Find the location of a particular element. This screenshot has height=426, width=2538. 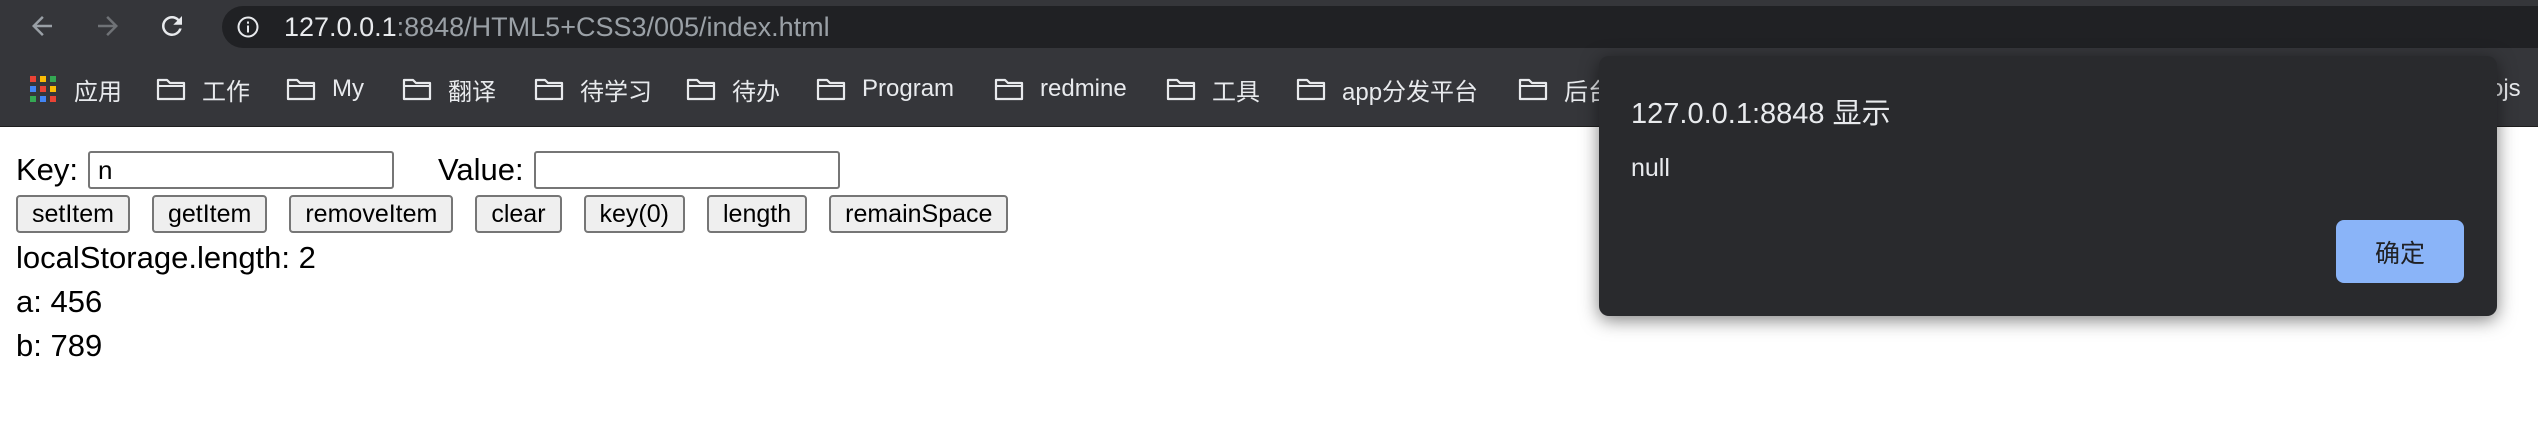

bookmark-folder-to-learn: 待学习 is located at coordinates (593, 89).